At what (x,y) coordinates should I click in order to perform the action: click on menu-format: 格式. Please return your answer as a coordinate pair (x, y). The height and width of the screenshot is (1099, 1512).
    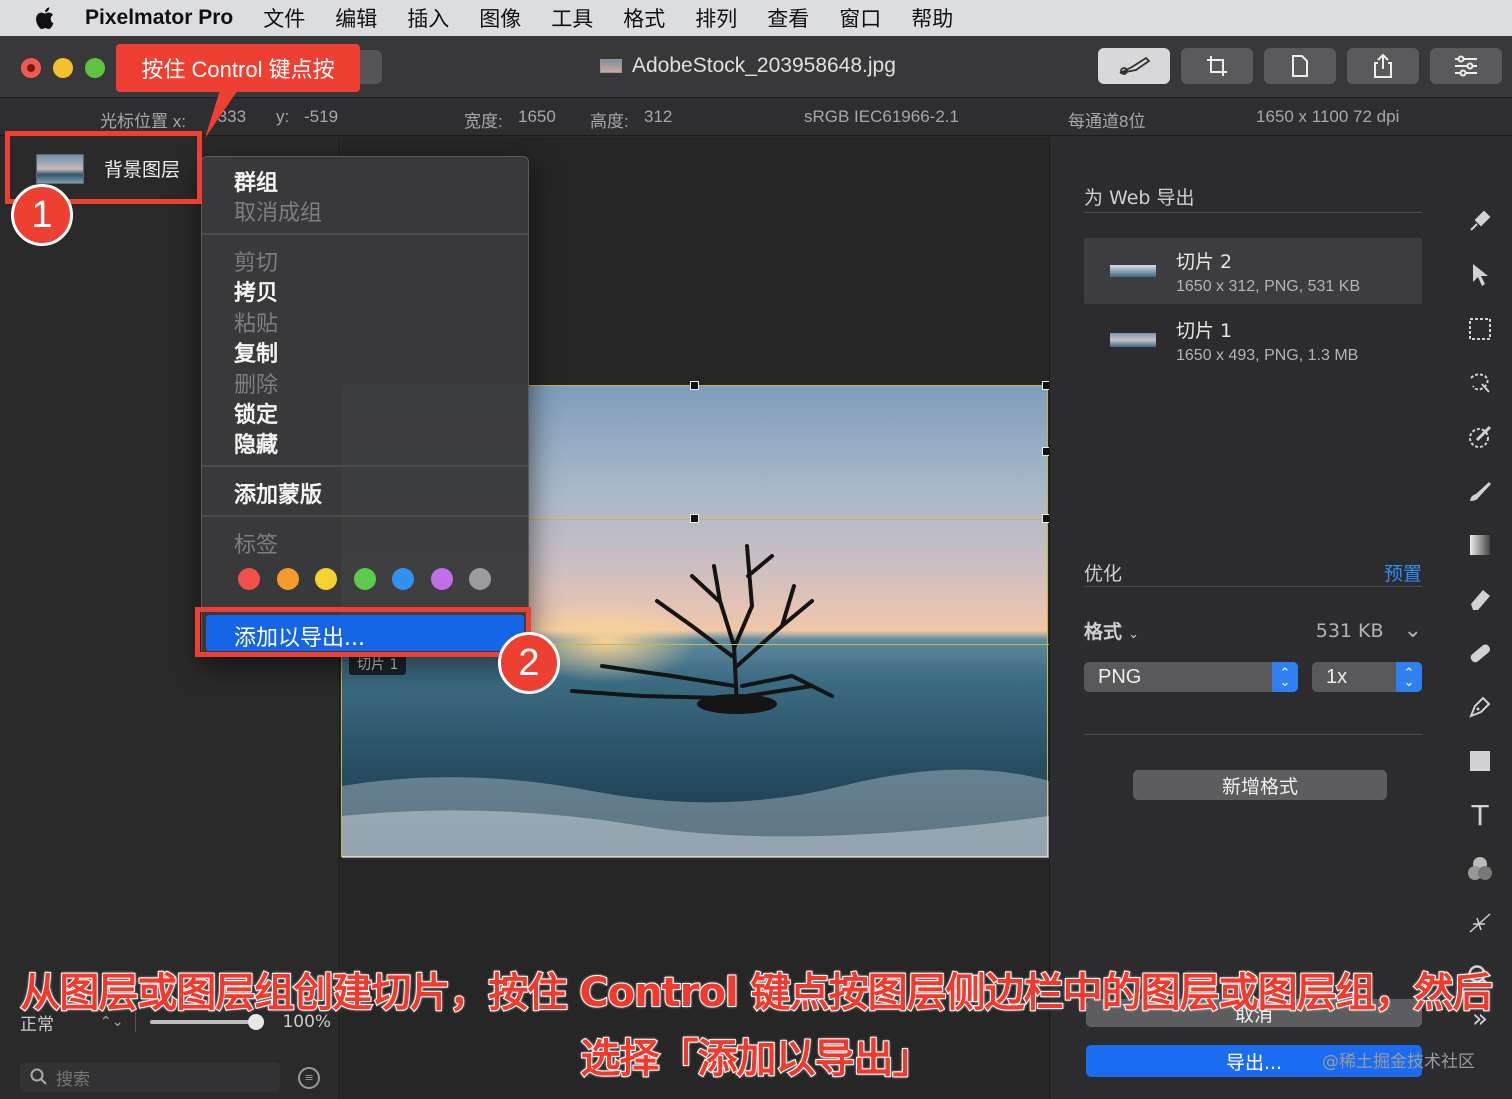
    Looking at the image, I should click on (644, 18).